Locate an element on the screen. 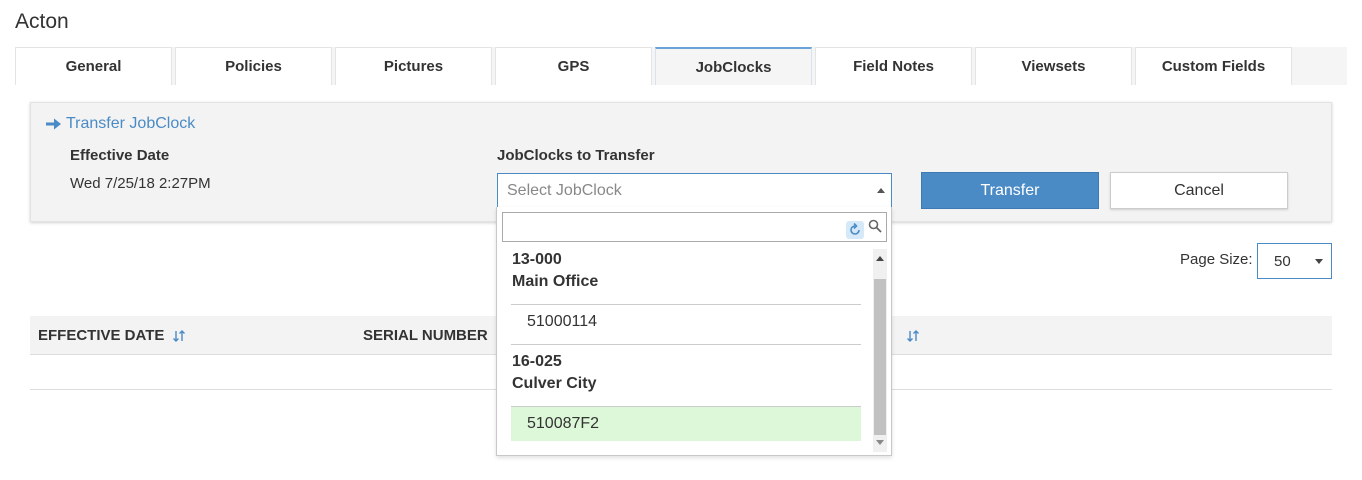 This screenshot has width=1362, height=480. scroll-thumb is located at coordinates (880, 357).